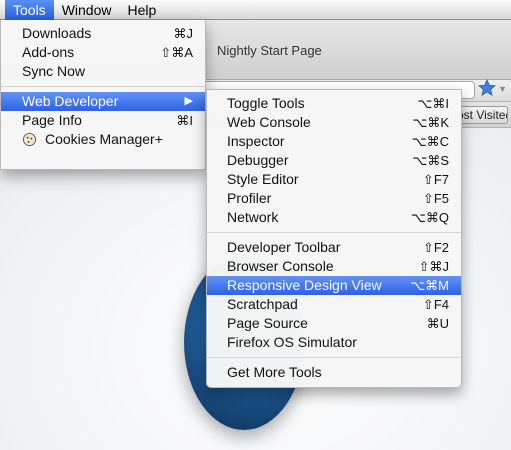  What do you see at coordinates (141, 10) in the screenshot?
I see `menu-help: Help` at bounding box center [141, 10].